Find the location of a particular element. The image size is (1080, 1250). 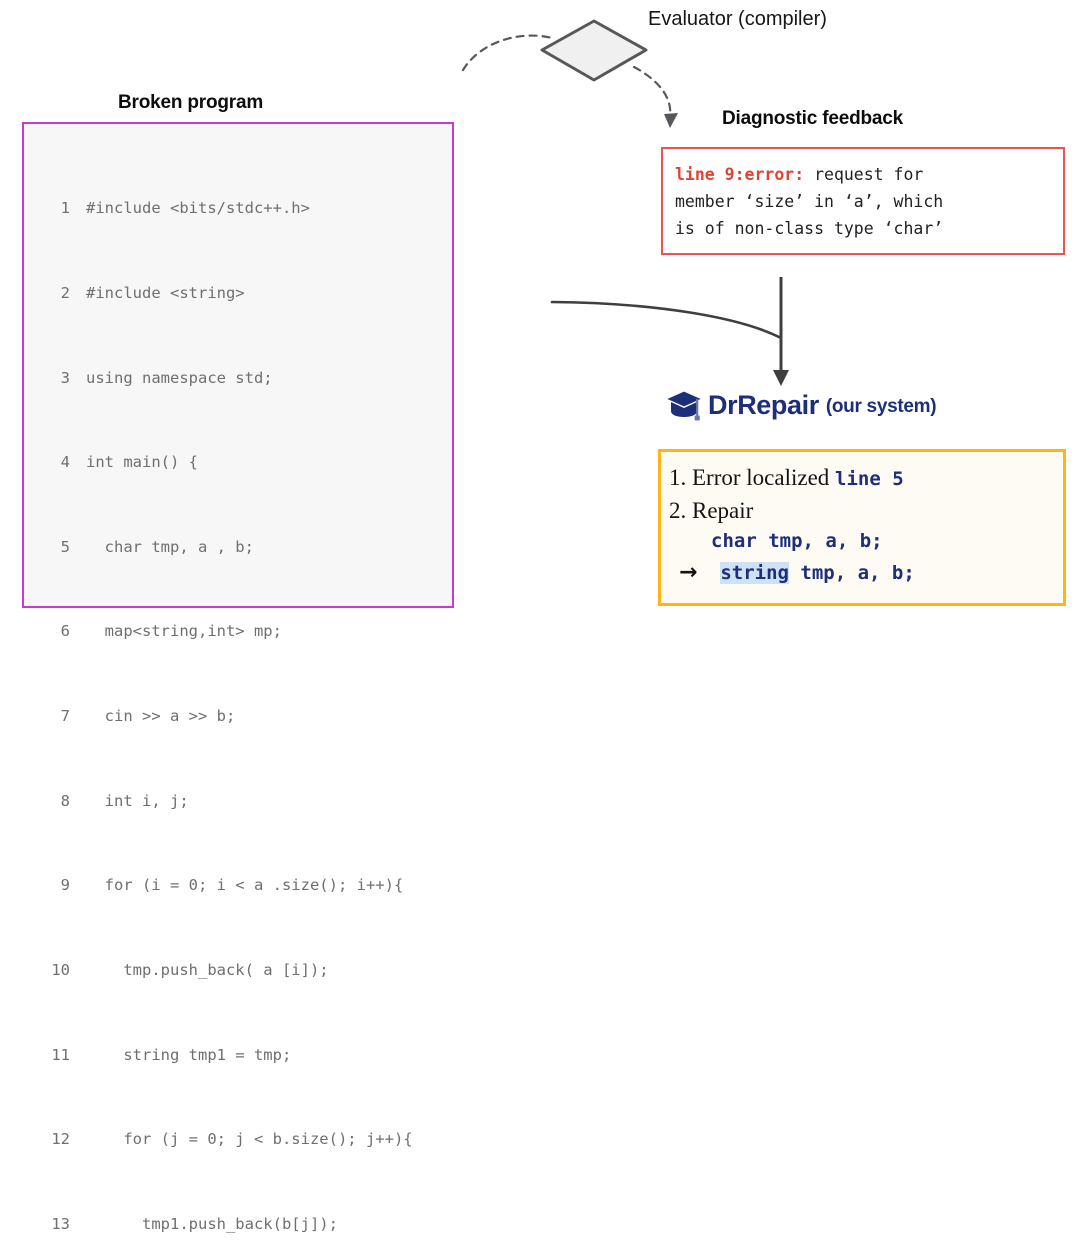

repair-step-2-label: 2. Repair is located at coordinates (711, 510).